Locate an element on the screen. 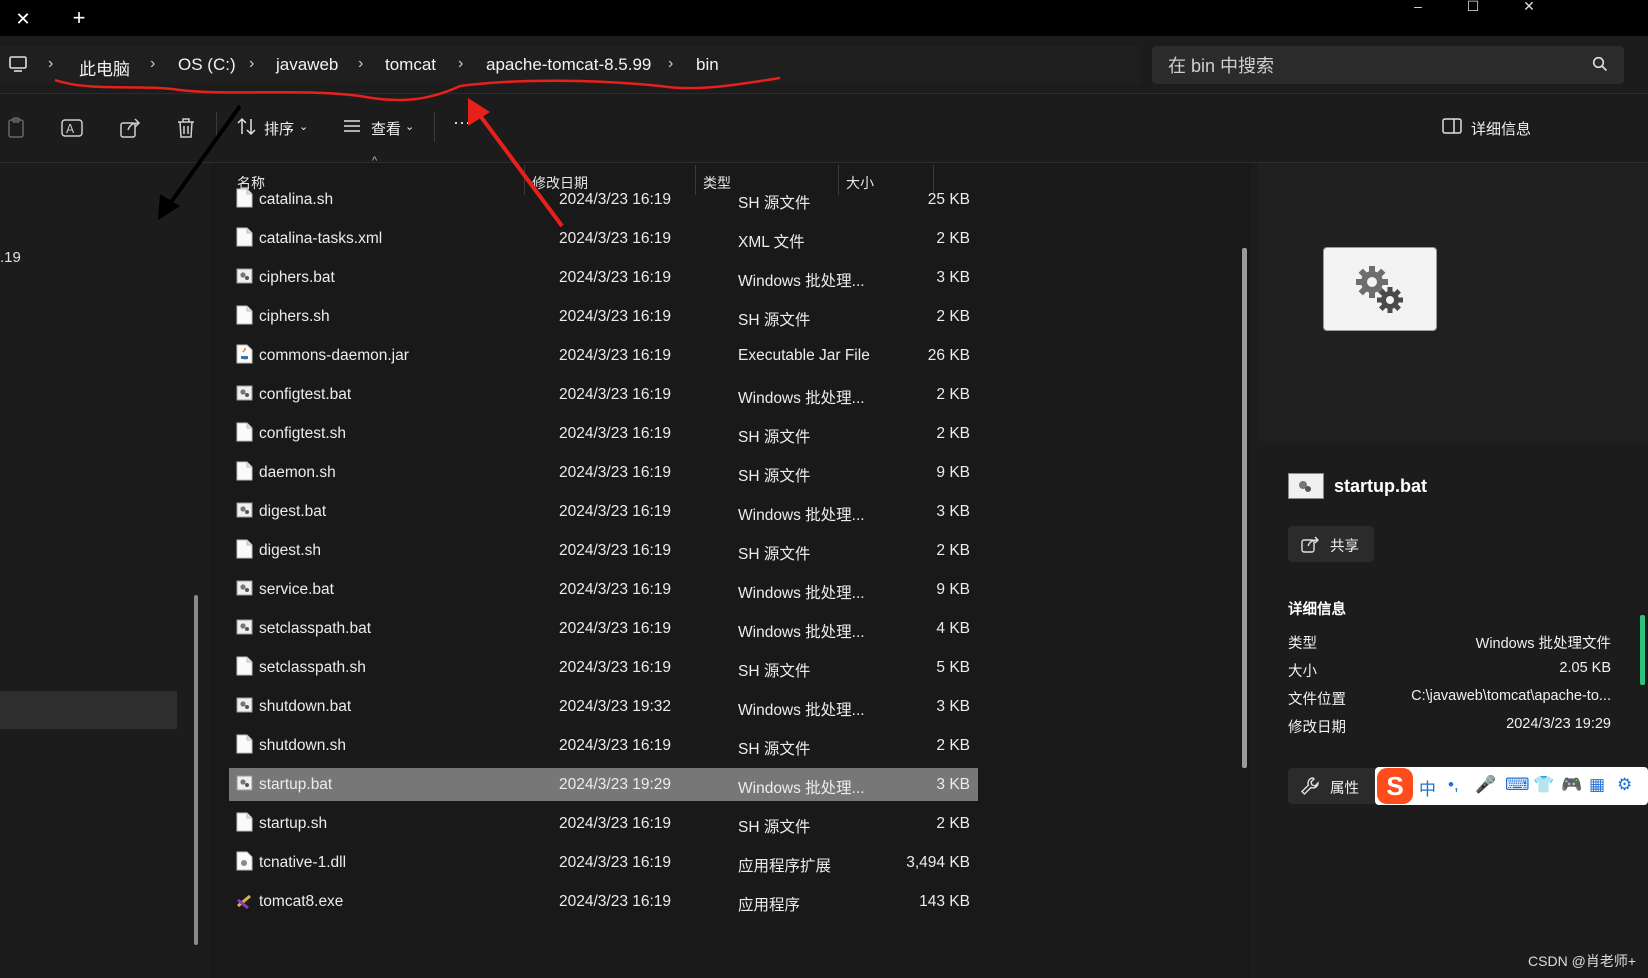 This screenshot has height=978, width=1648. red-underline-annotation is located at coordinates (417, 89).